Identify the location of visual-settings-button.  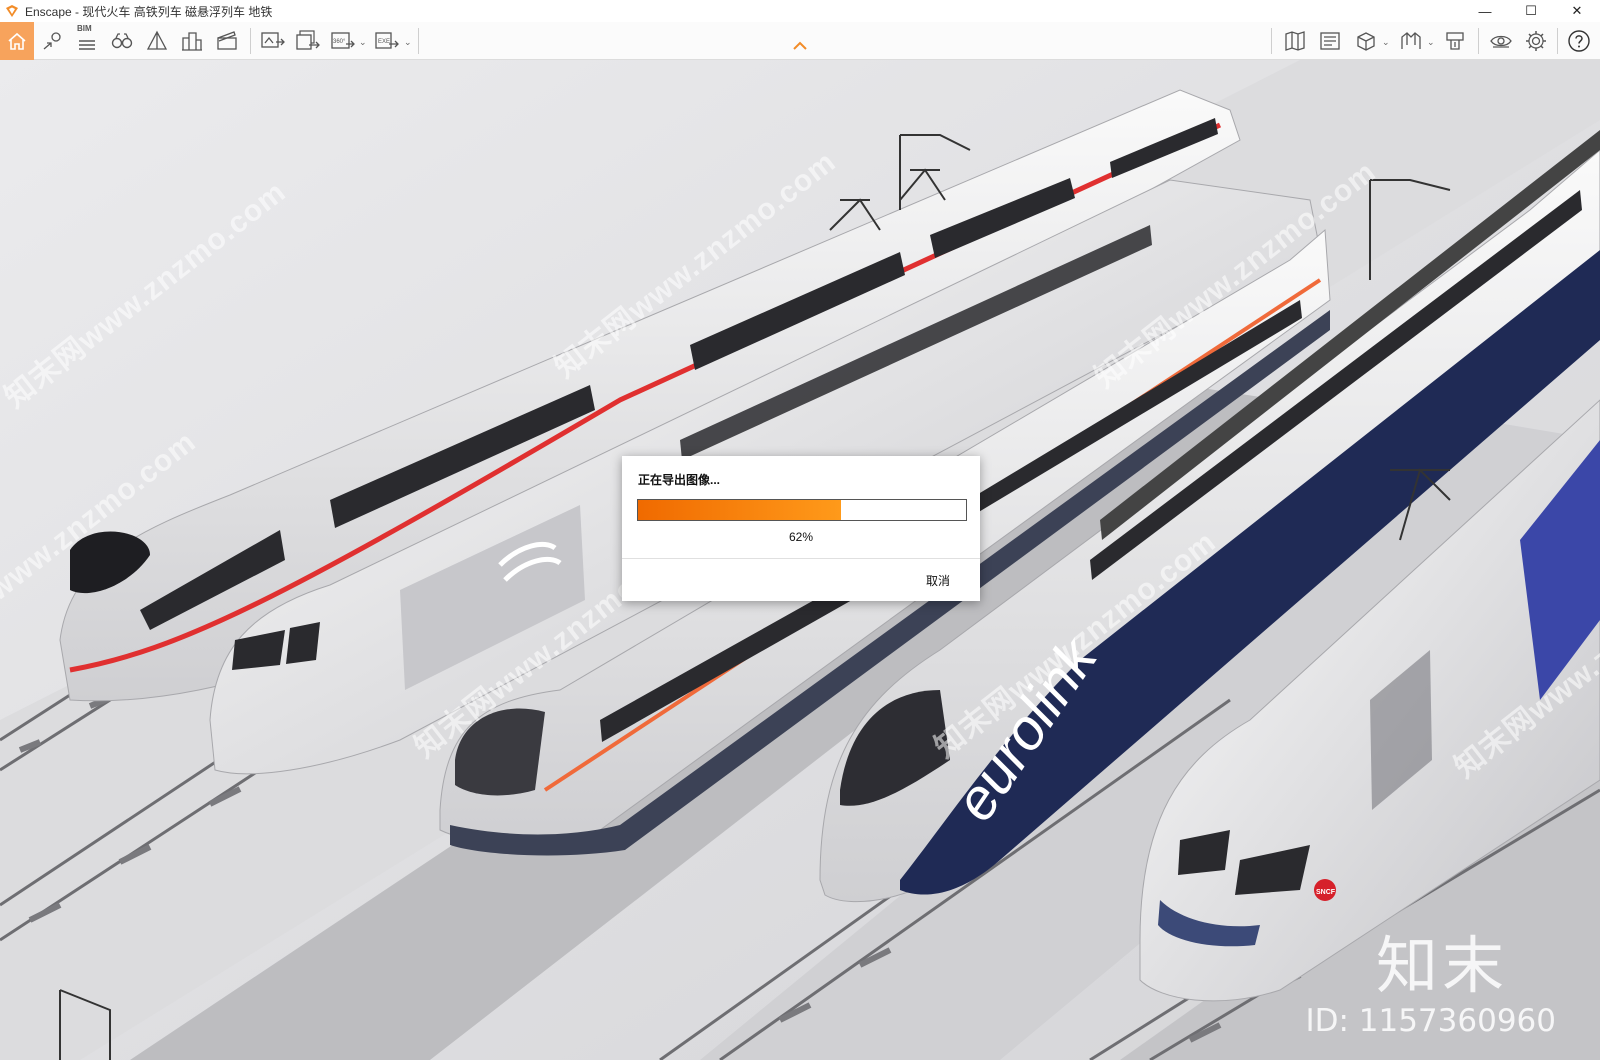
(1501, 41).